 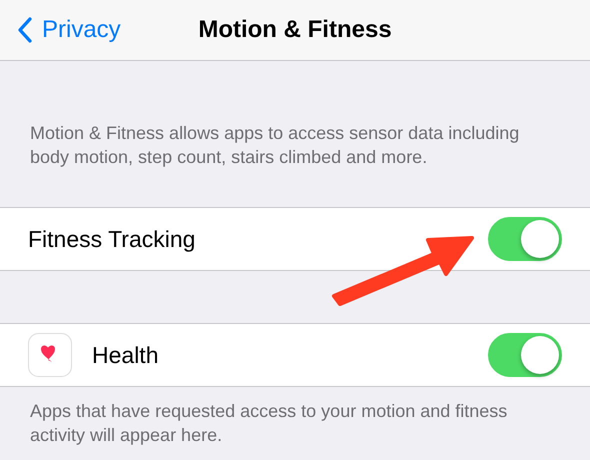 What do you see at coordinates (274, 145) in the screenshot?
I see `description-text: Motion & Fitness allows apps to access sensor data including body motion, step count, stairs climbed and more.` at bounding box center [274, 145].